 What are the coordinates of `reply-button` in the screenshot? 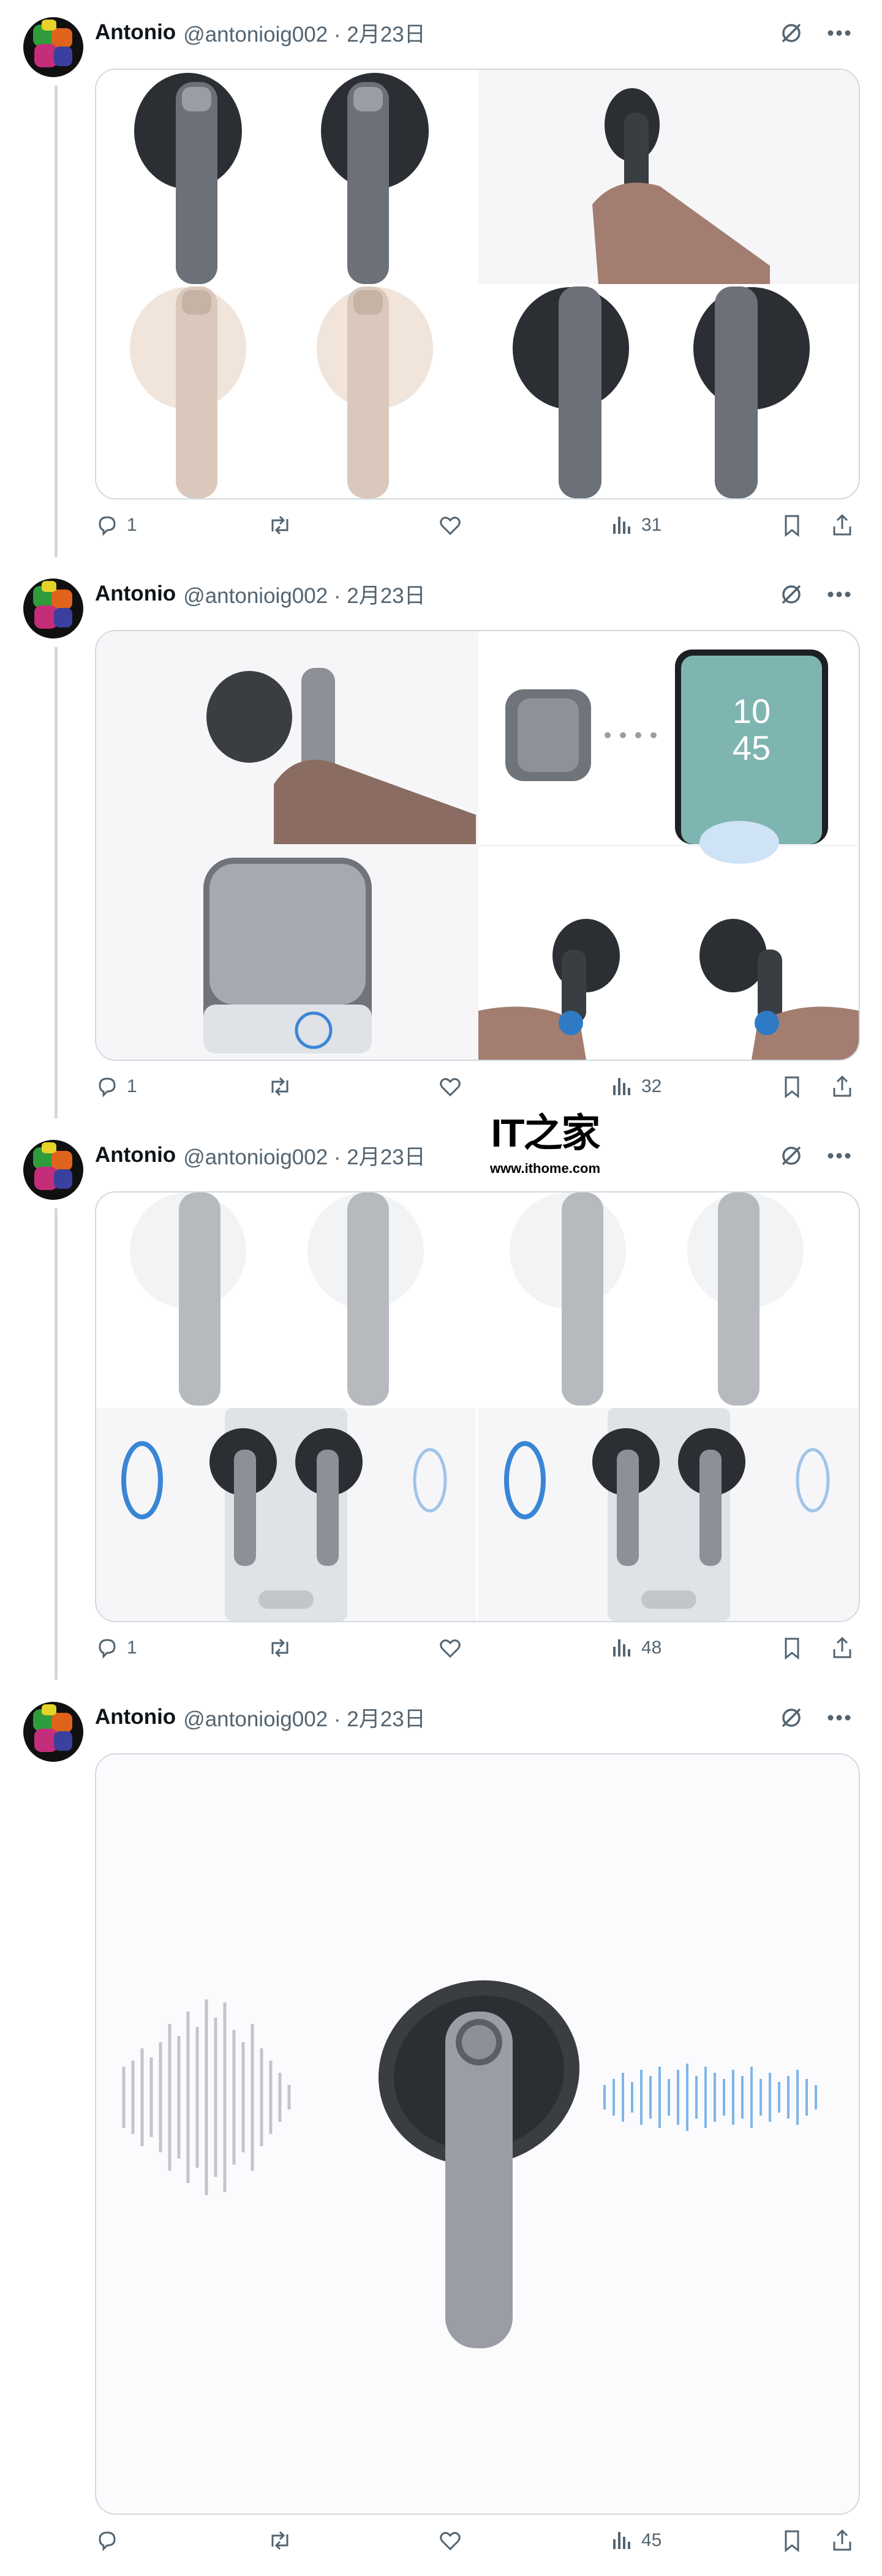 It's located at (111, 2540).